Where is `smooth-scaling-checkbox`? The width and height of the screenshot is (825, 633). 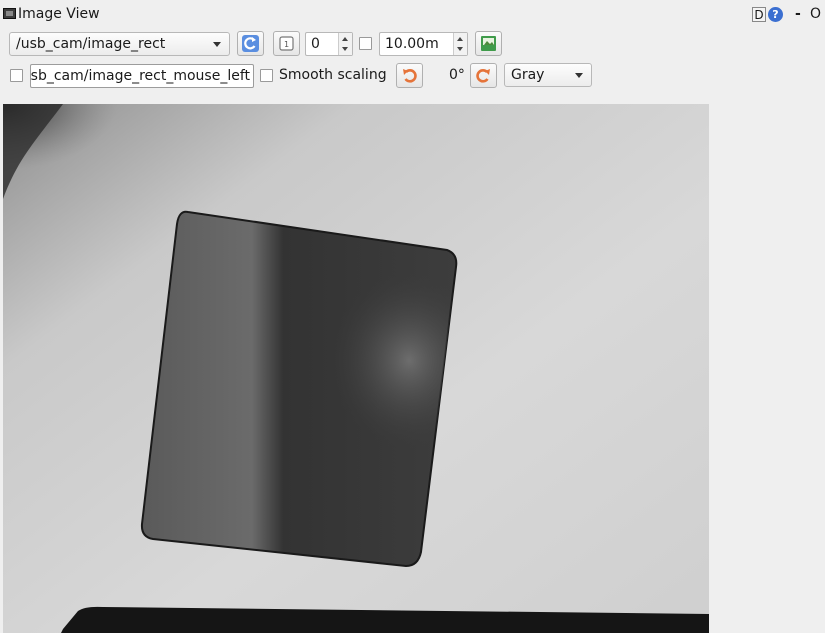 smooth-scaling-checkbox is located at coordinates (266, 75).